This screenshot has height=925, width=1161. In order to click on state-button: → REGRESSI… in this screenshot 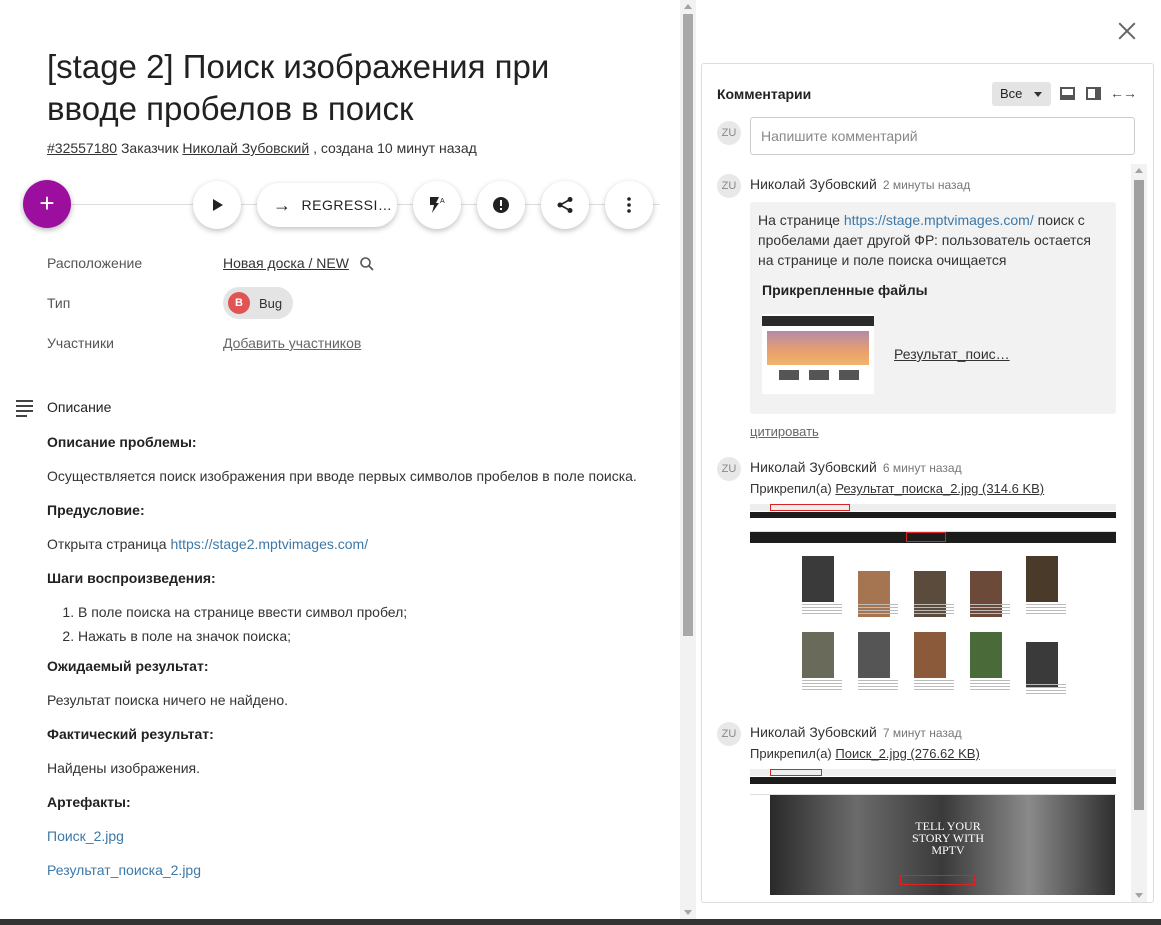, I will do `click(327, 205)`.